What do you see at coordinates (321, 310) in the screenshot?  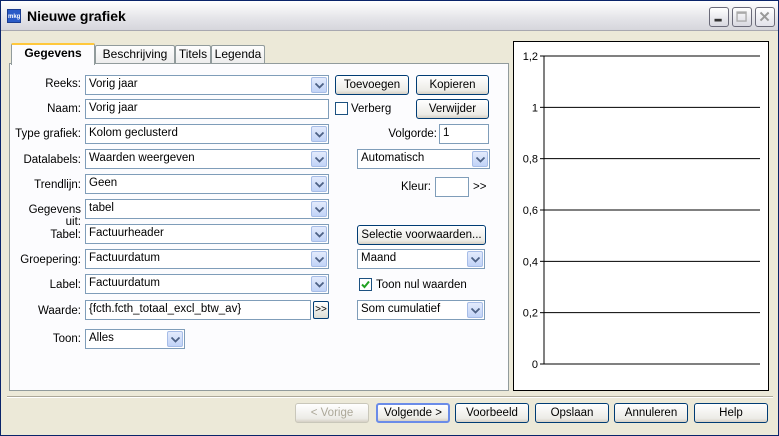 I see `waarde-expression-button: >>` at bounding box center [321, 310].